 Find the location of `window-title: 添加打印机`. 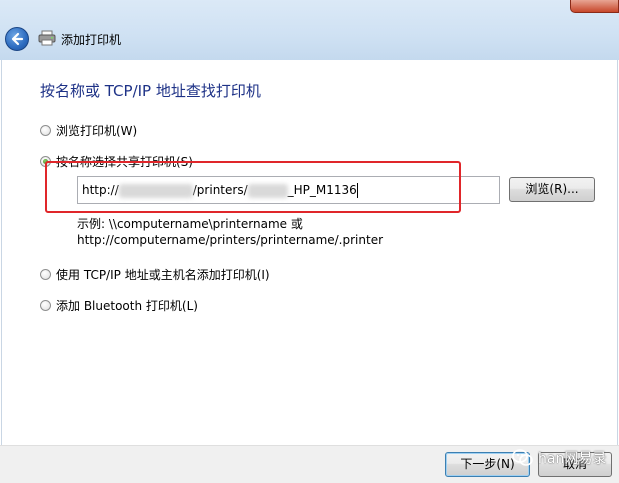

window-title: 添加打印机 is located at coordinates (91, 40).